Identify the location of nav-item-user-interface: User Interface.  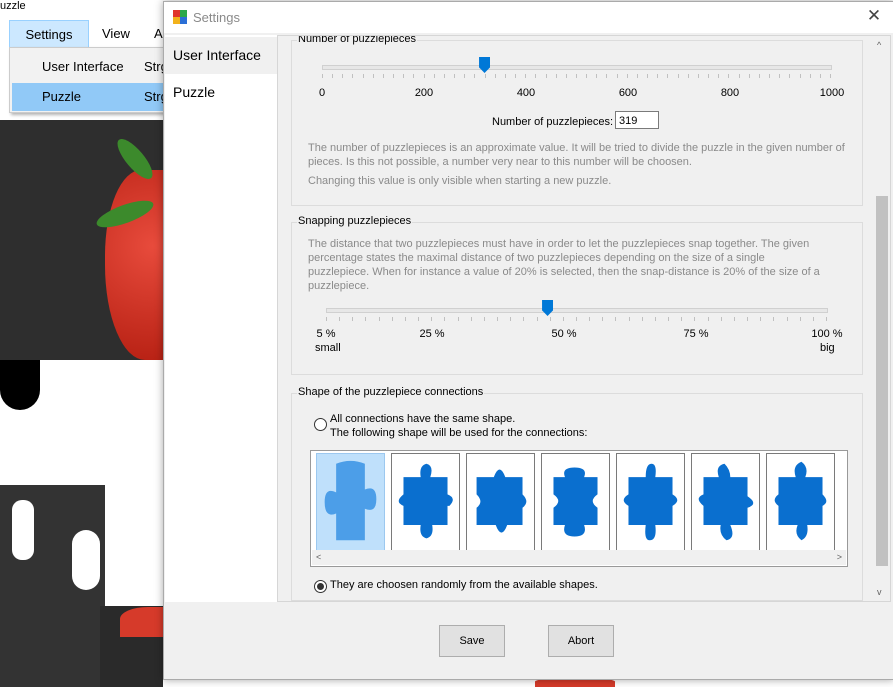
(222, 55).